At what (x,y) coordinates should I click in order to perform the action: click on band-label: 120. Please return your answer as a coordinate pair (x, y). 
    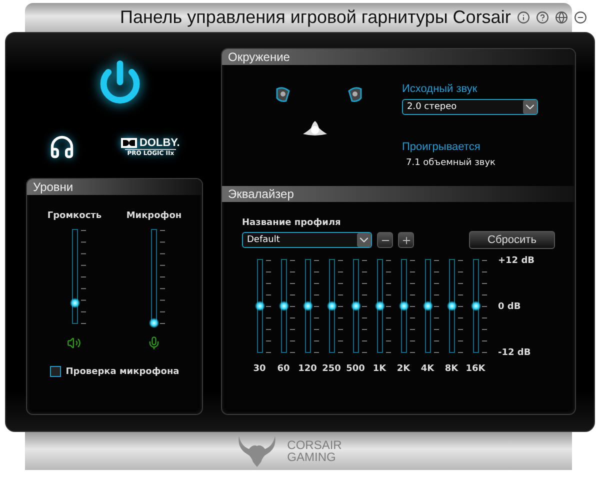
    Looking at the image, I should click on (307, 369).